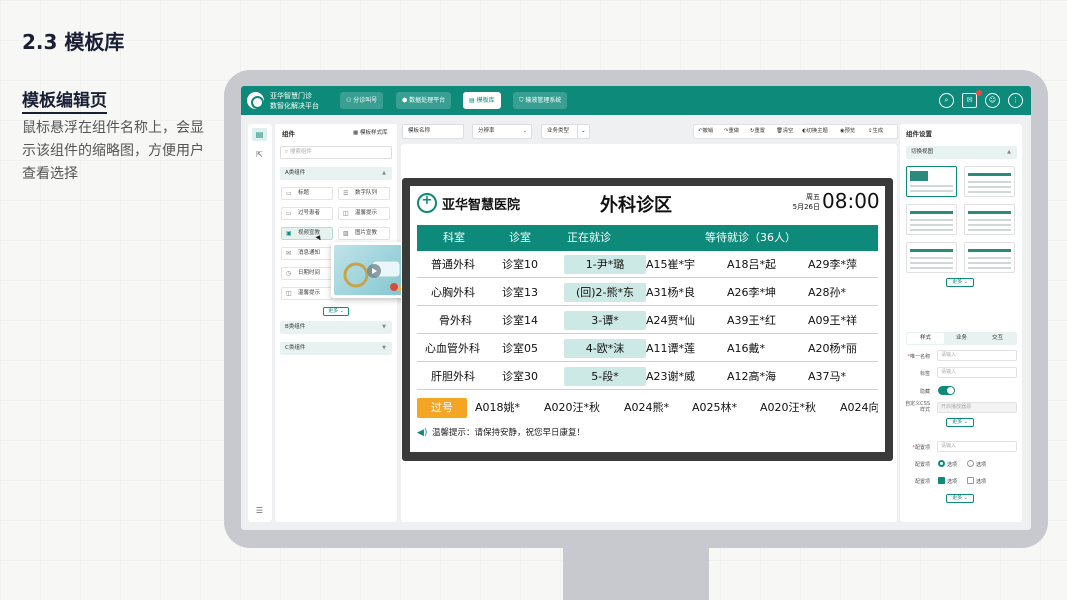  Describe the element at coordinates (997, 338) in the screenshot. I see `tab-interaction: 交互` at that location.